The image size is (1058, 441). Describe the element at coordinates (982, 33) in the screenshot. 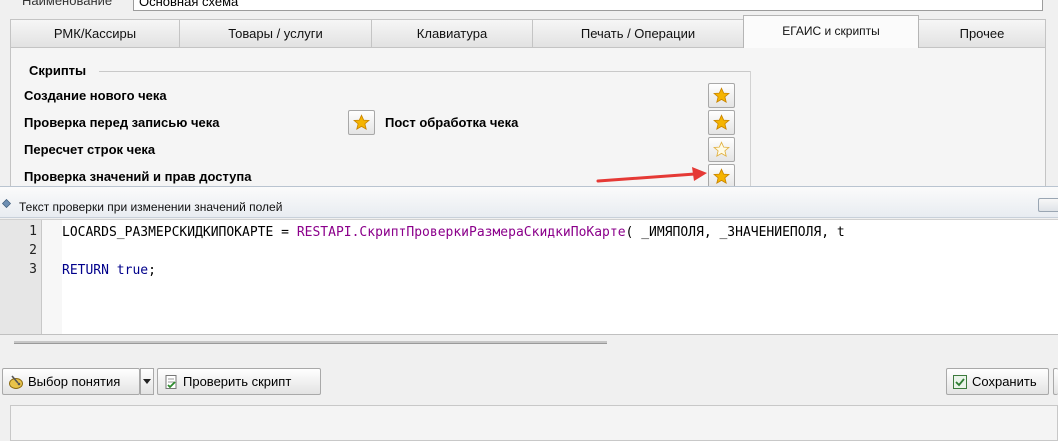

I see `tab-other: Прочее` at that location.